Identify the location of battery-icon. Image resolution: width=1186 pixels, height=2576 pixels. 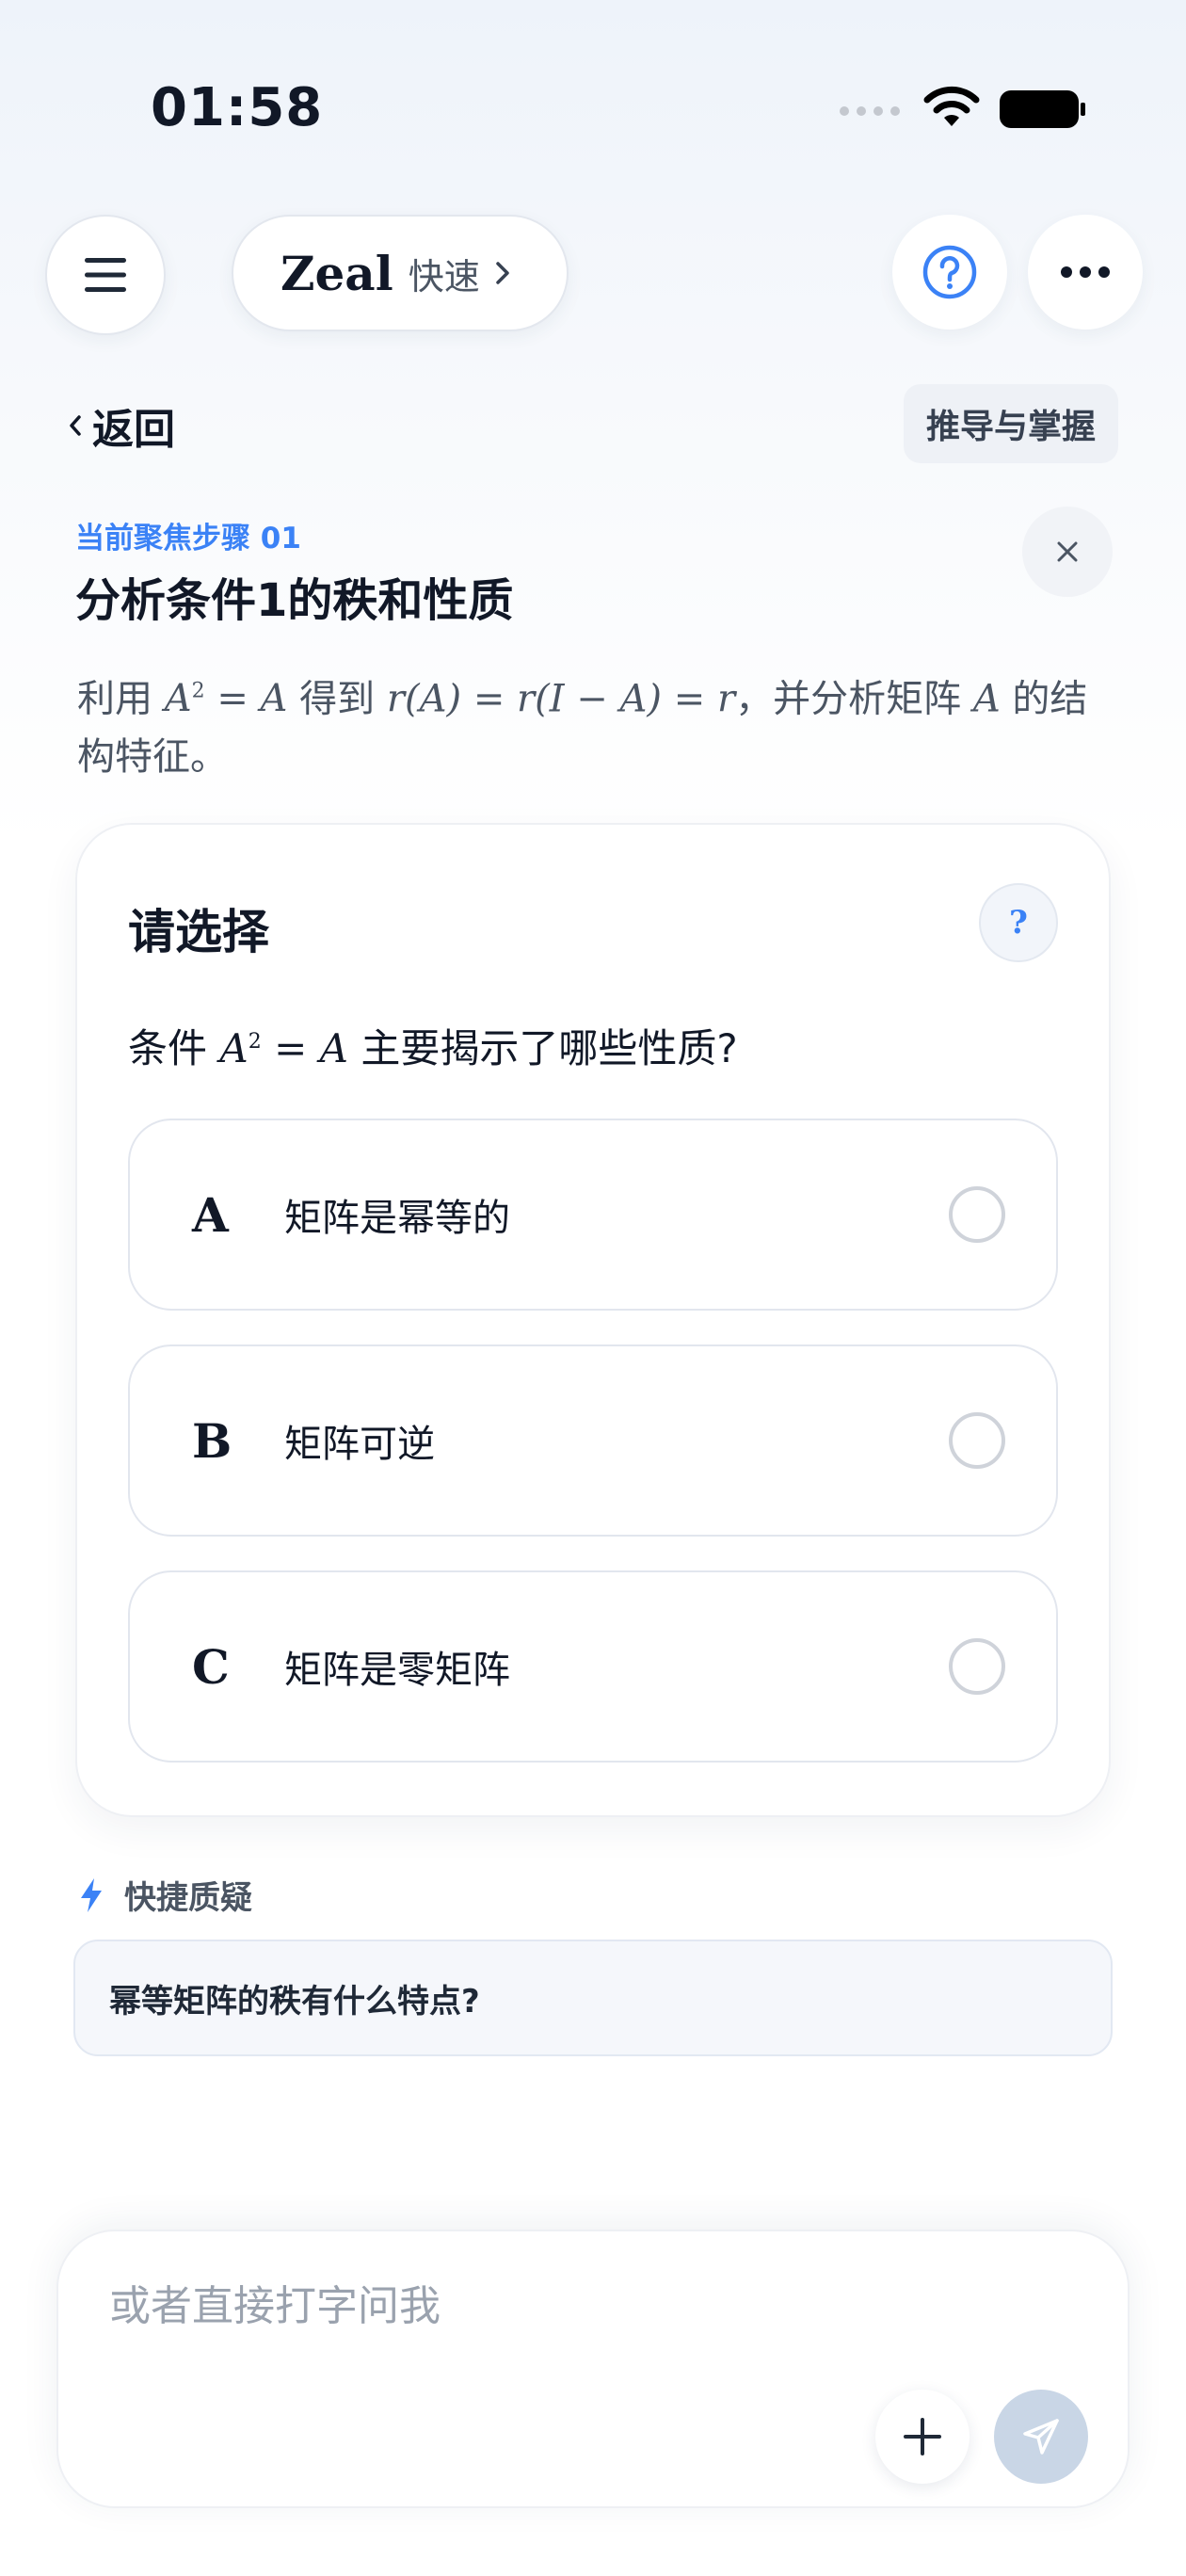
(1042, 109).